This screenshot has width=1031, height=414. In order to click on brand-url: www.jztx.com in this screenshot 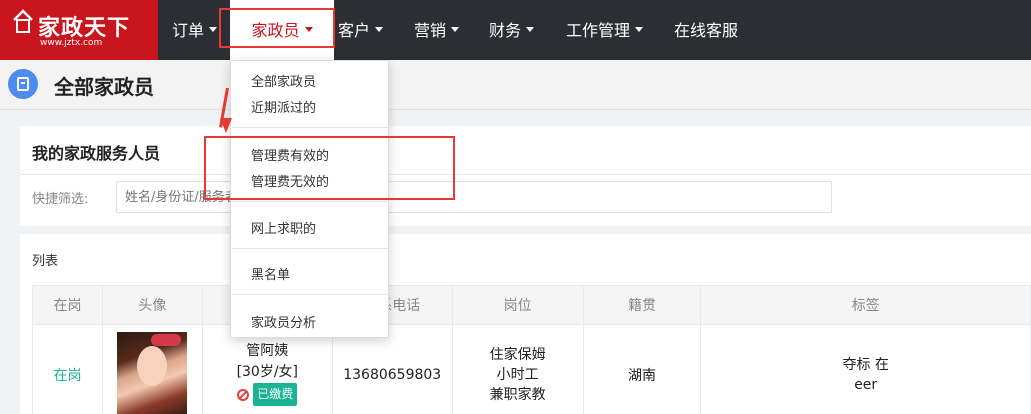, I will do `click(71, 43)`.